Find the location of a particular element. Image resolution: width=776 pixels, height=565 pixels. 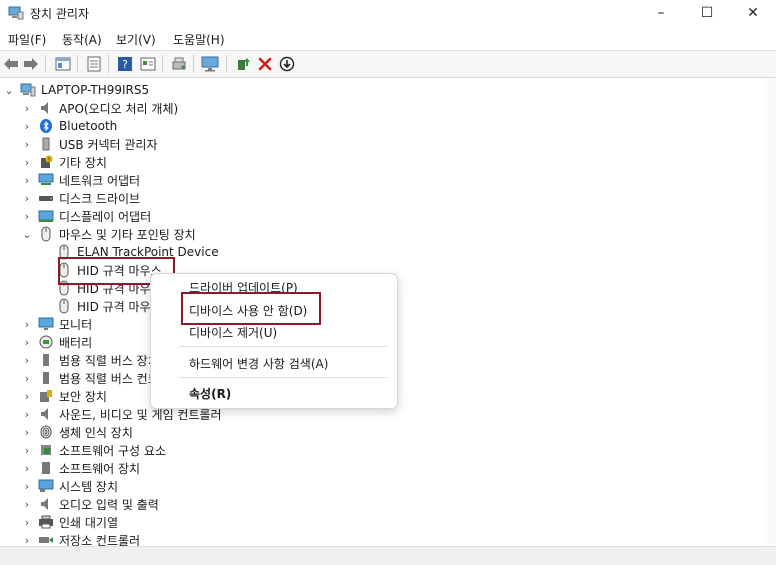

menu-help: 도움말(H) is located at coordinates (199, 39).